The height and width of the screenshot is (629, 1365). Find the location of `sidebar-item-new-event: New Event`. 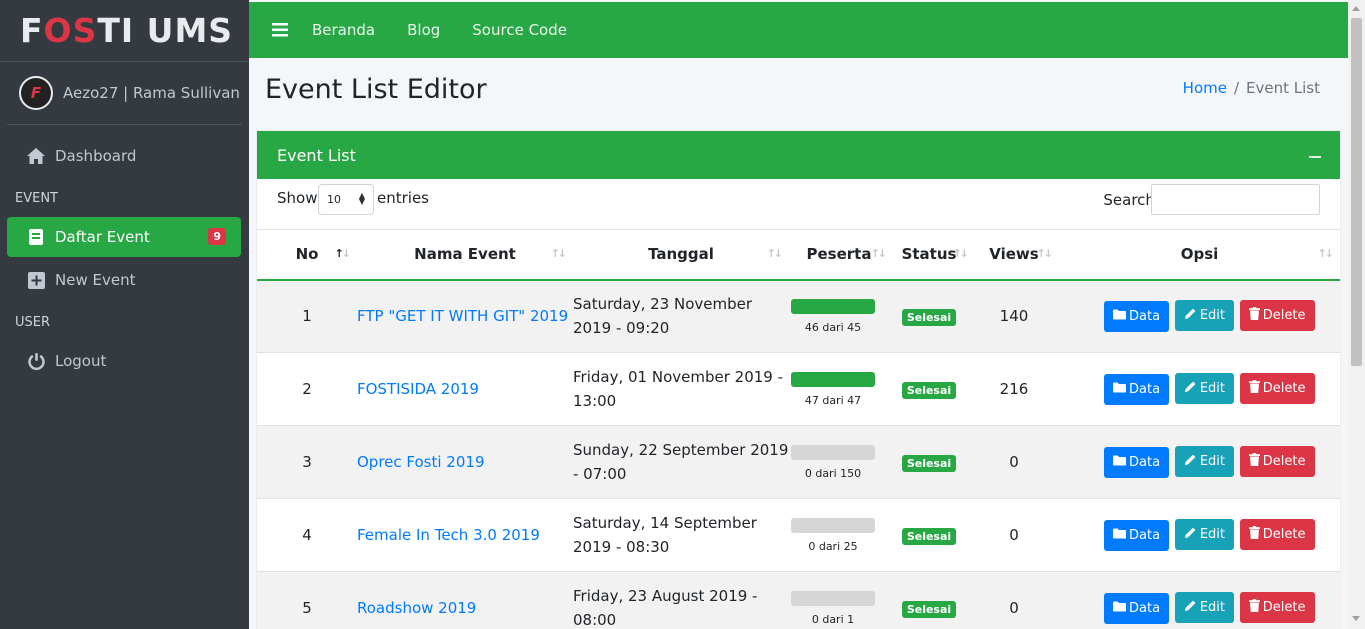

sidebar-item-new-event: New Event is located at coordinates (124, 280).